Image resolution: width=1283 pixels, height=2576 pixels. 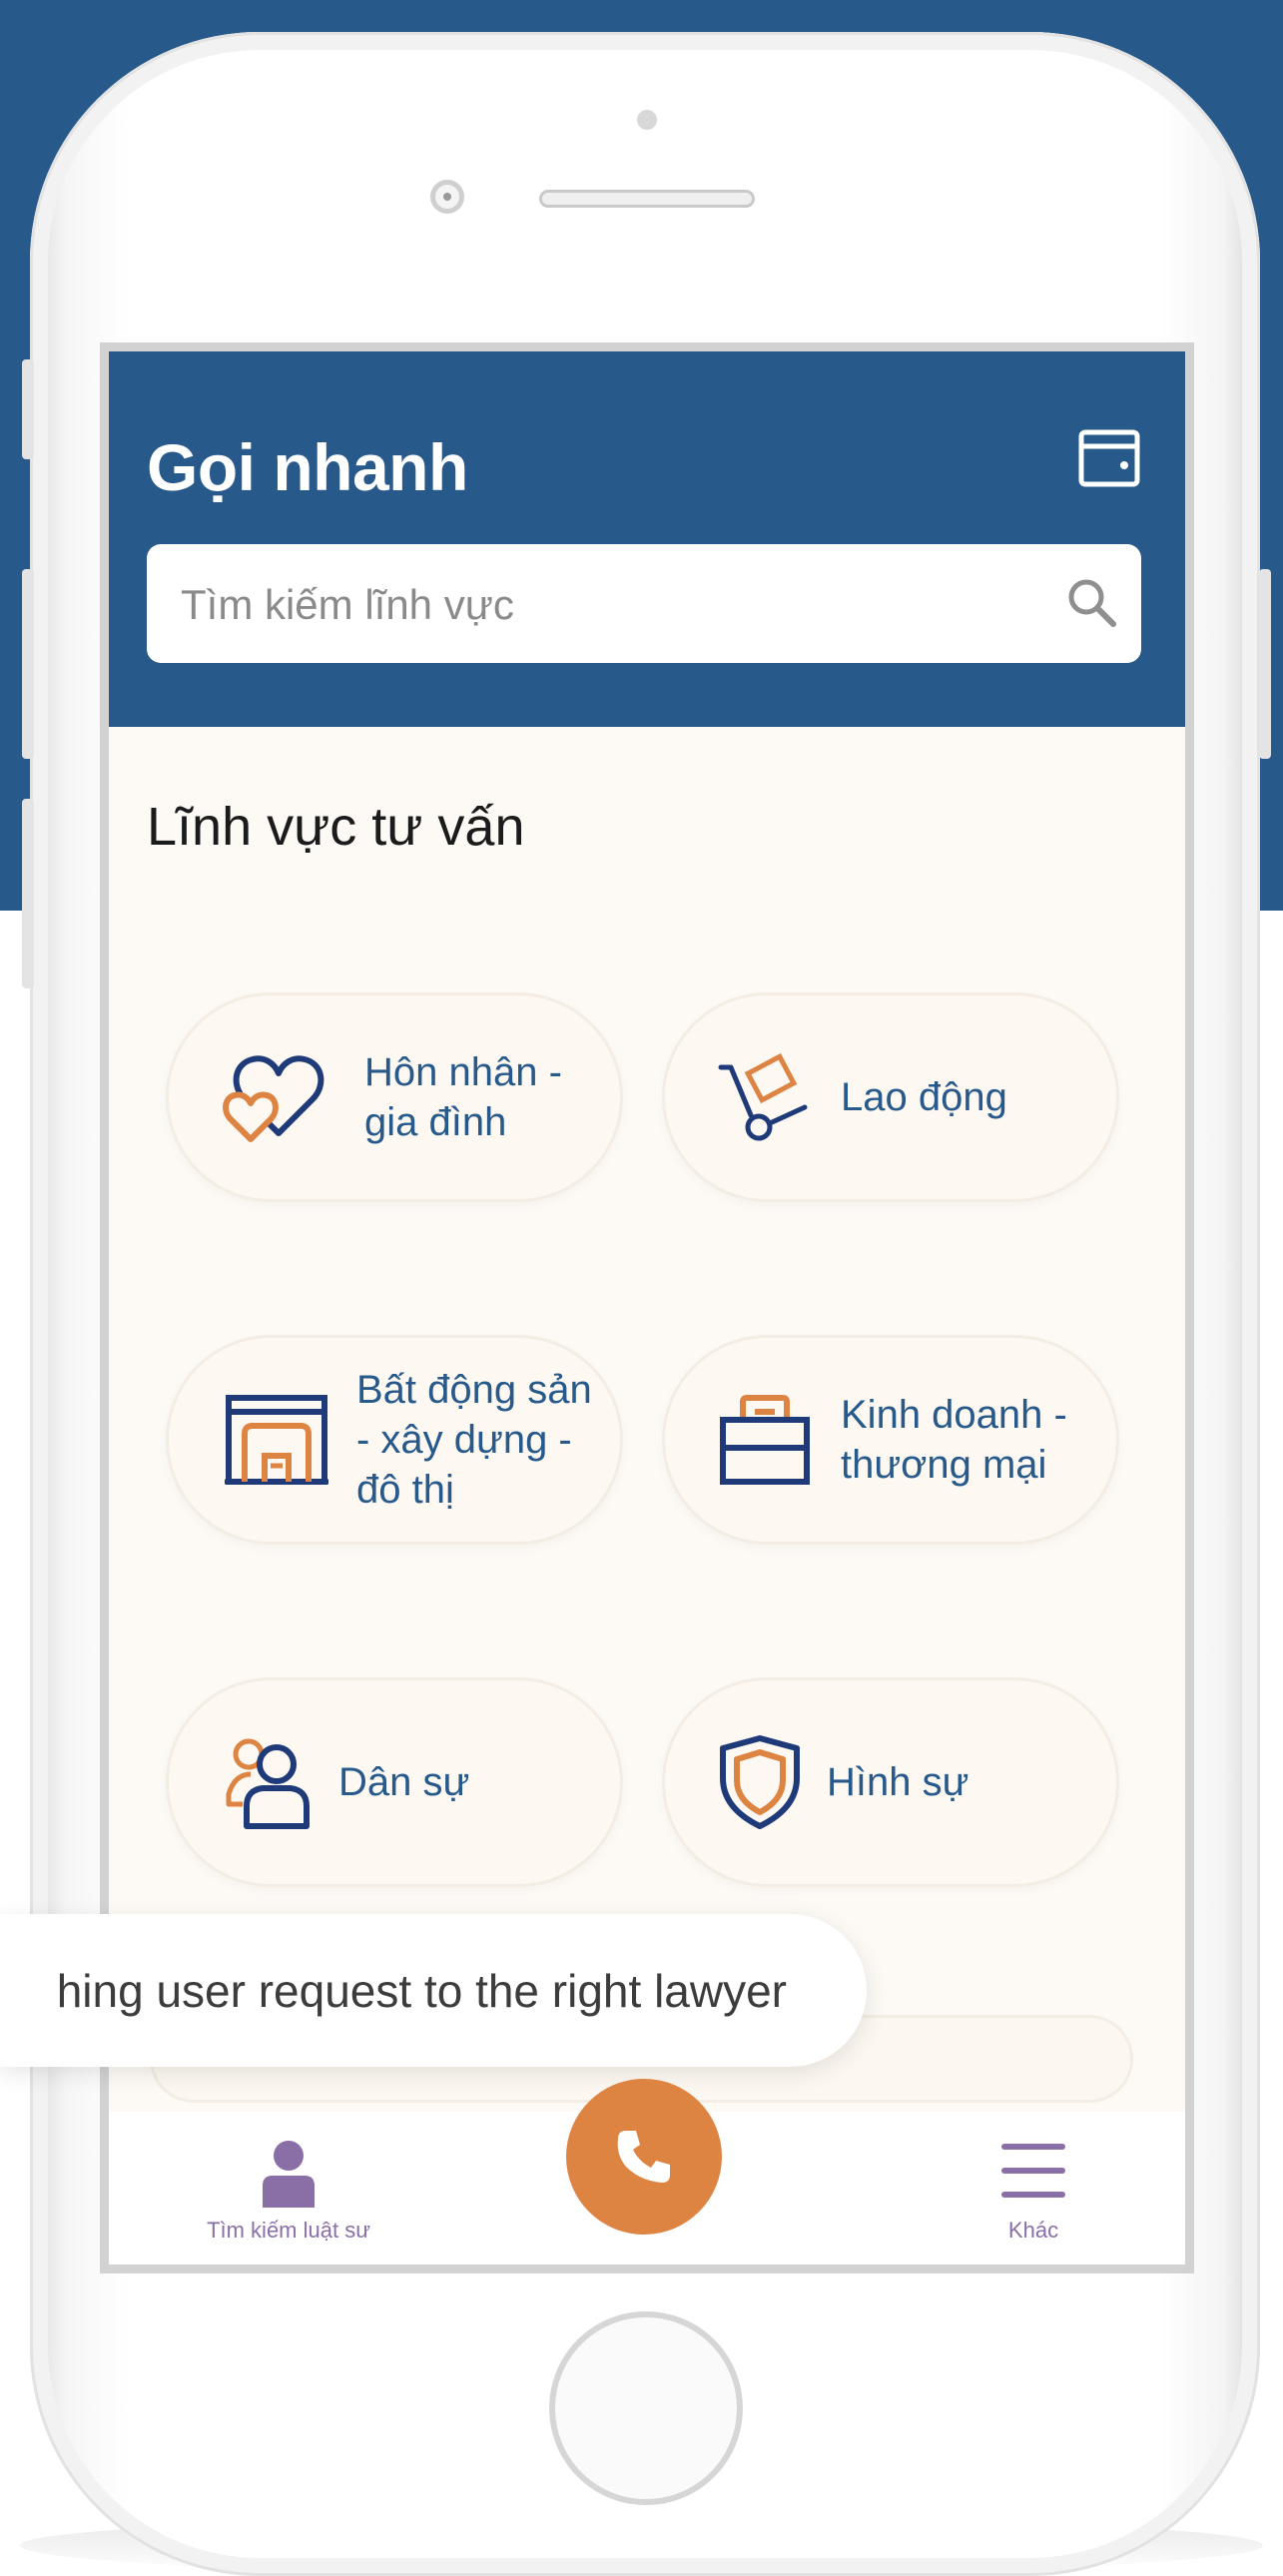 I want to click on person-icon, so click(x=289, y=2174).